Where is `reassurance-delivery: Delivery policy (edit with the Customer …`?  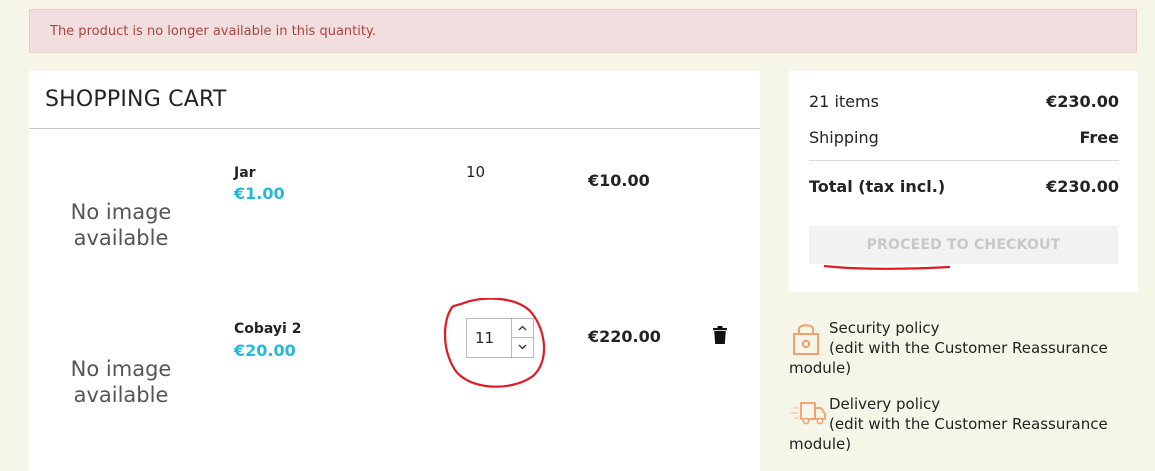 reassurance-delivery: Delivery policy (edit with the Customer … is located at coordinates (959, 424).